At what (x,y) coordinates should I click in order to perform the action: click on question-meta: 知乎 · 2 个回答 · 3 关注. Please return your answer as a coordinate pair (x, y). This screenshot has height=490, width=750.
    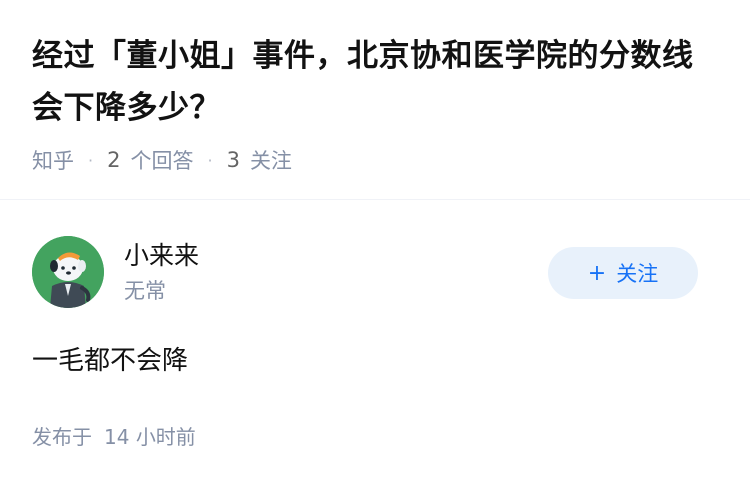
    Looking at the image, I should click on (162, 160).